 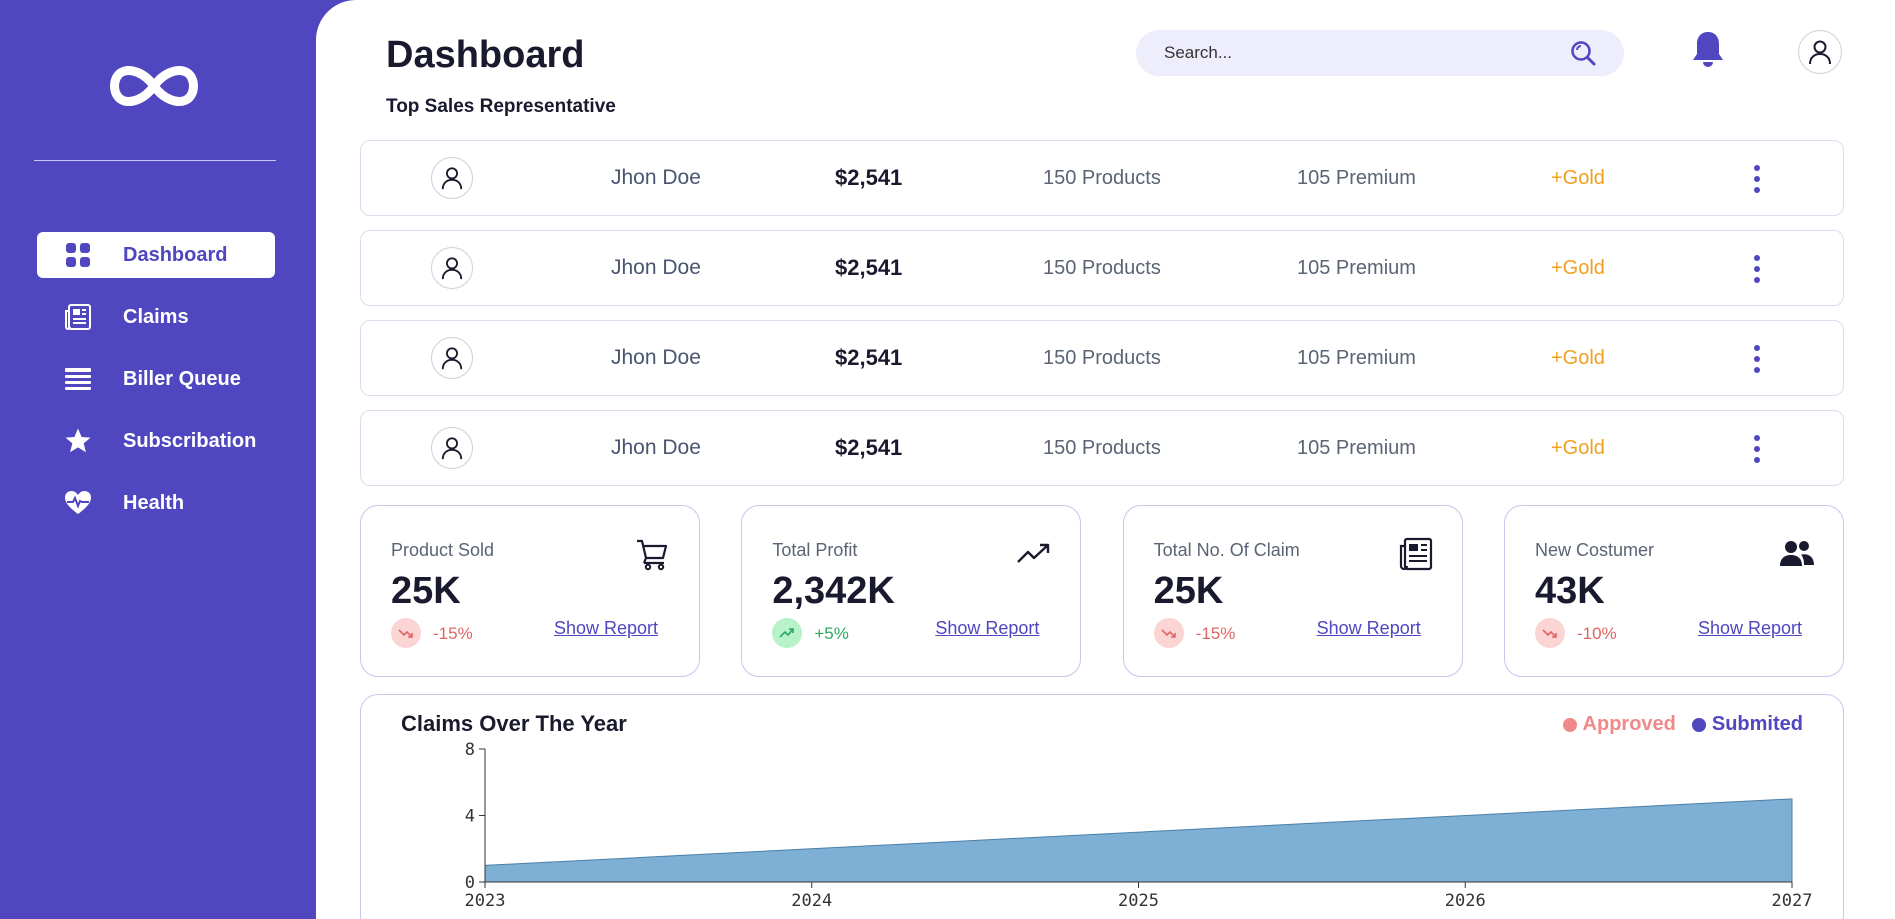 I want to click on sidebar-item-biller-queue: Biller Queue, so click(x=156, y=379).